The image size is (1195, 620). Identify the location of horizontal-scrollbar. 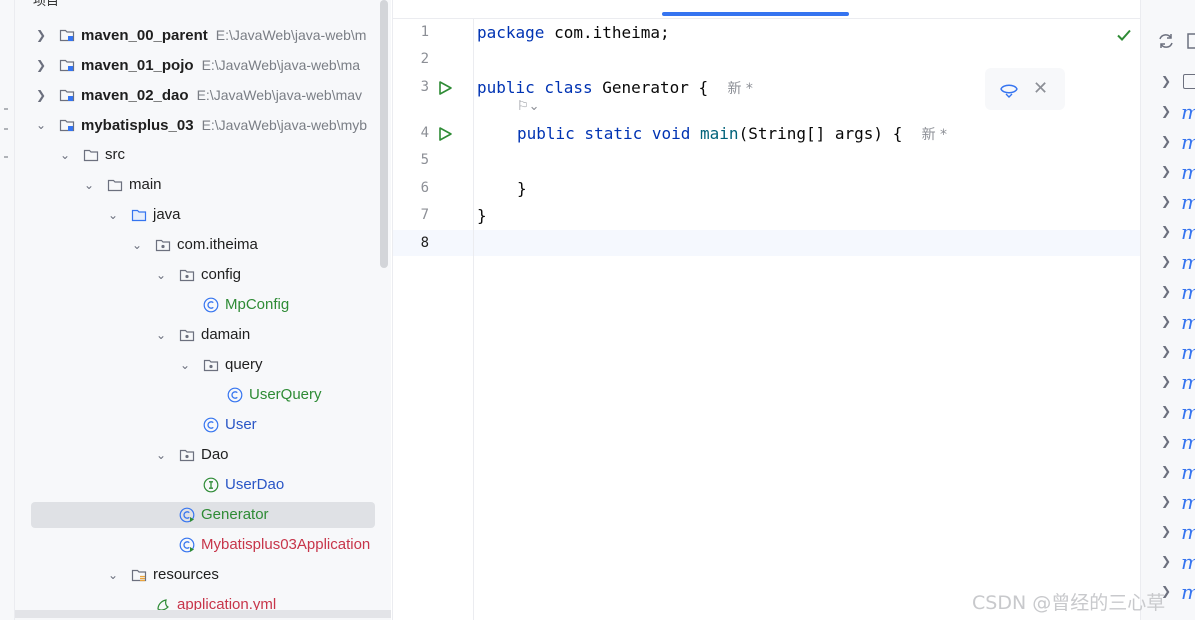
(203, 614).